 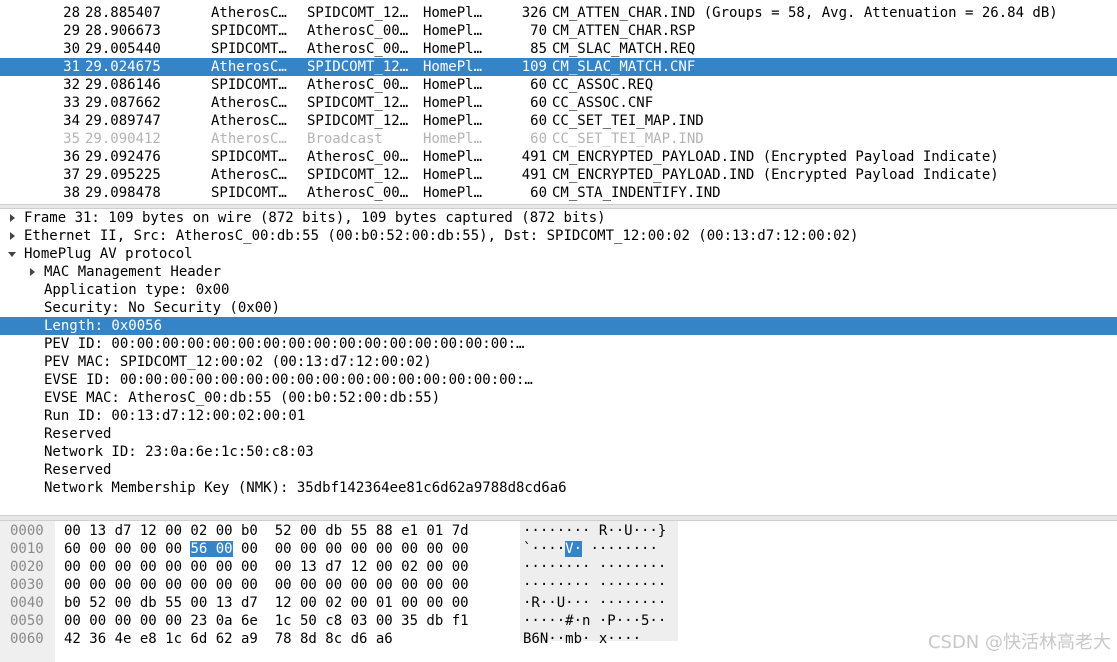 What do you see at coordinates (108, 254) in the screenshot?
I see `detail-tree-label: HomePlug AV protocol` at bounding box center [108, 254].